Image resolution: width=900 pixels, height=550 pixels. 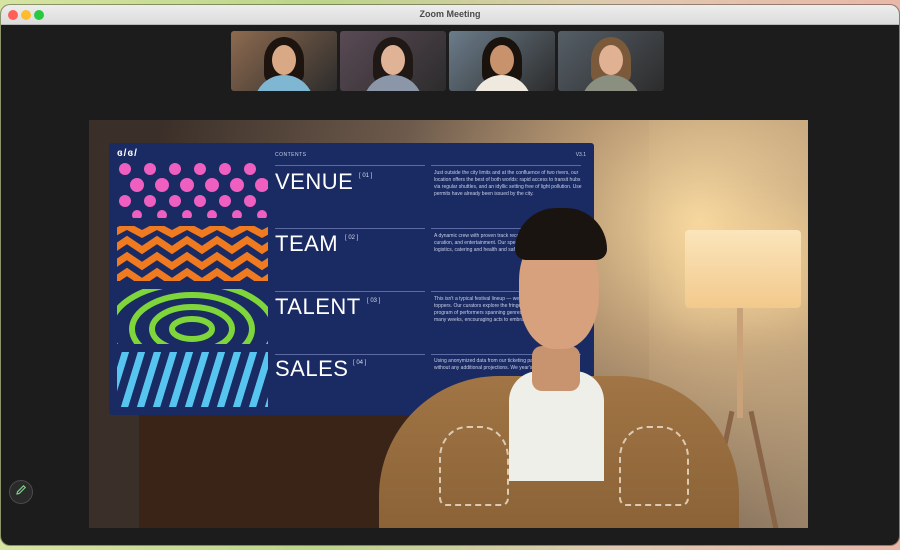 What do you see at coordinates (307, 243) in the screenshot?
I see `section-label-team: TEAM` at bounding box center [307, 243].